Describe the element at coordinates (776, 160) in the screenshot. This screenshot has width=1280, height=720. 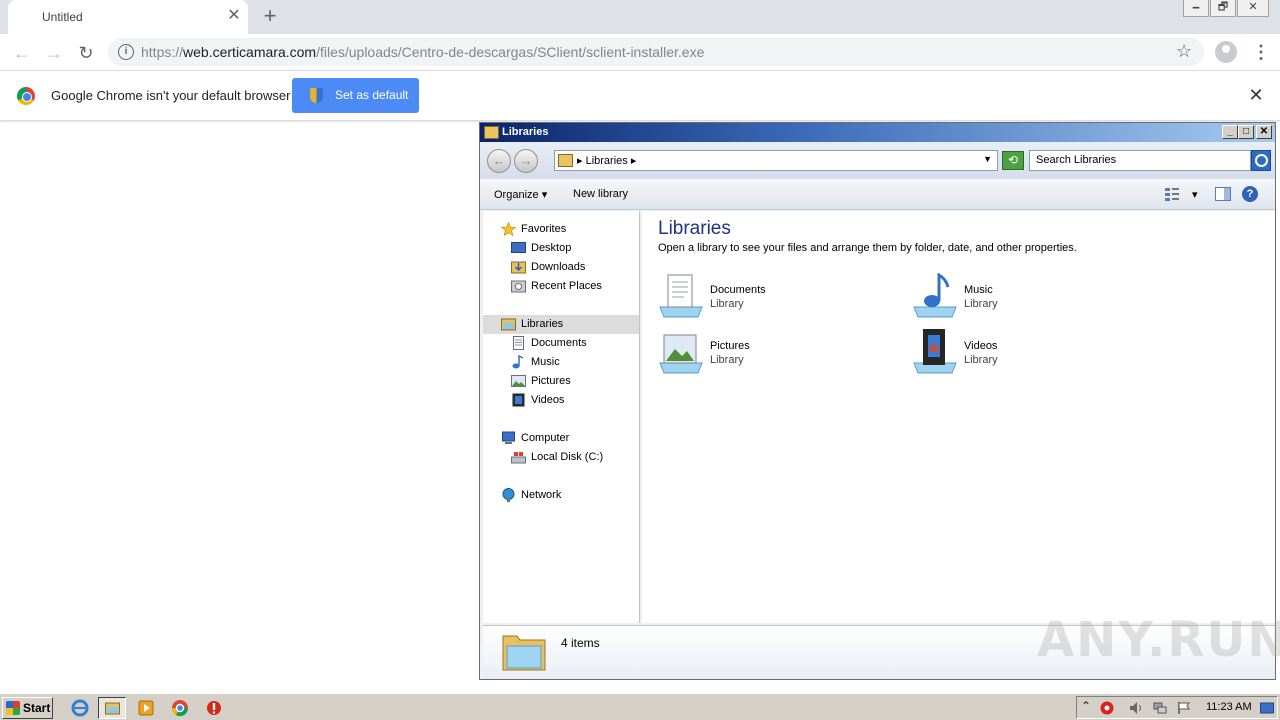
I see `explorer-address-bar: ▸ Libraries ▸ ▼` at that location.